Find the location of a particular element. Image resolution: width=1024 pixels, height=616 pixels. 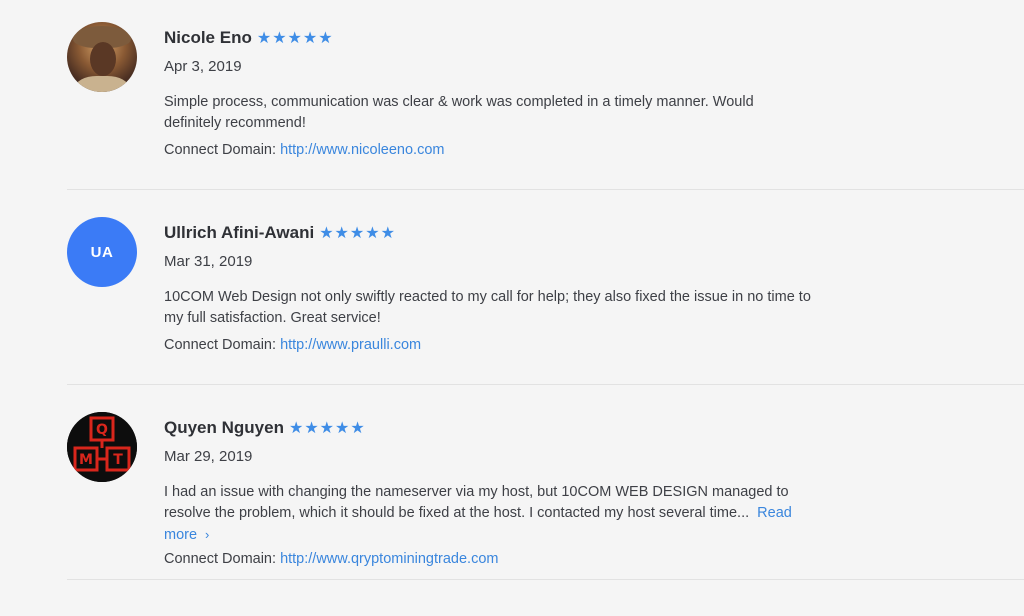

reviewer-header: Nicole Eno ★★★★★ is located at coordinates (249, 38).